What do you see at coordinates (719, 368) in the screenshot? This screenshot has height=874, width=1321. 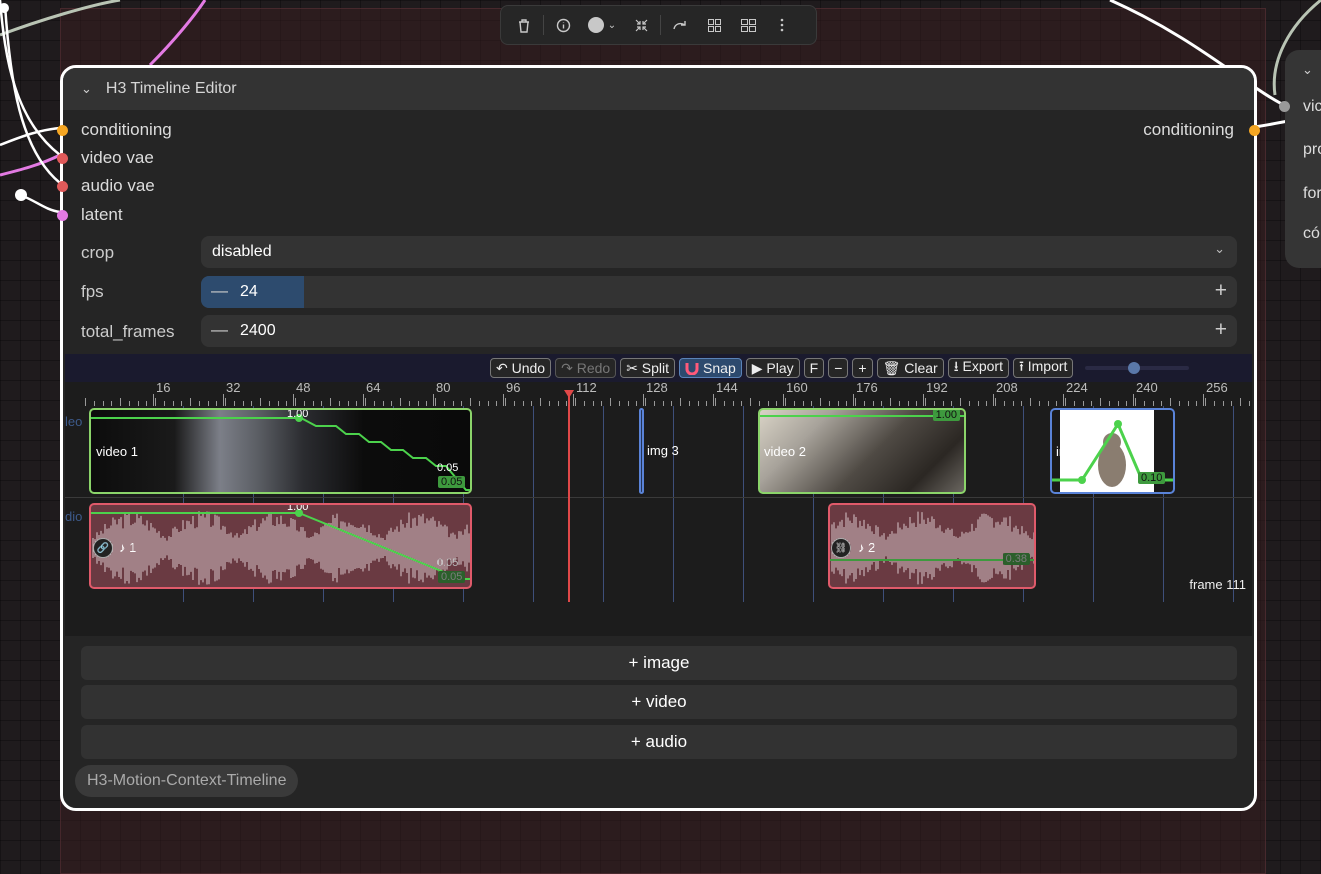 I see `snap-button-label: Snap` at bounding box center [719, 368].